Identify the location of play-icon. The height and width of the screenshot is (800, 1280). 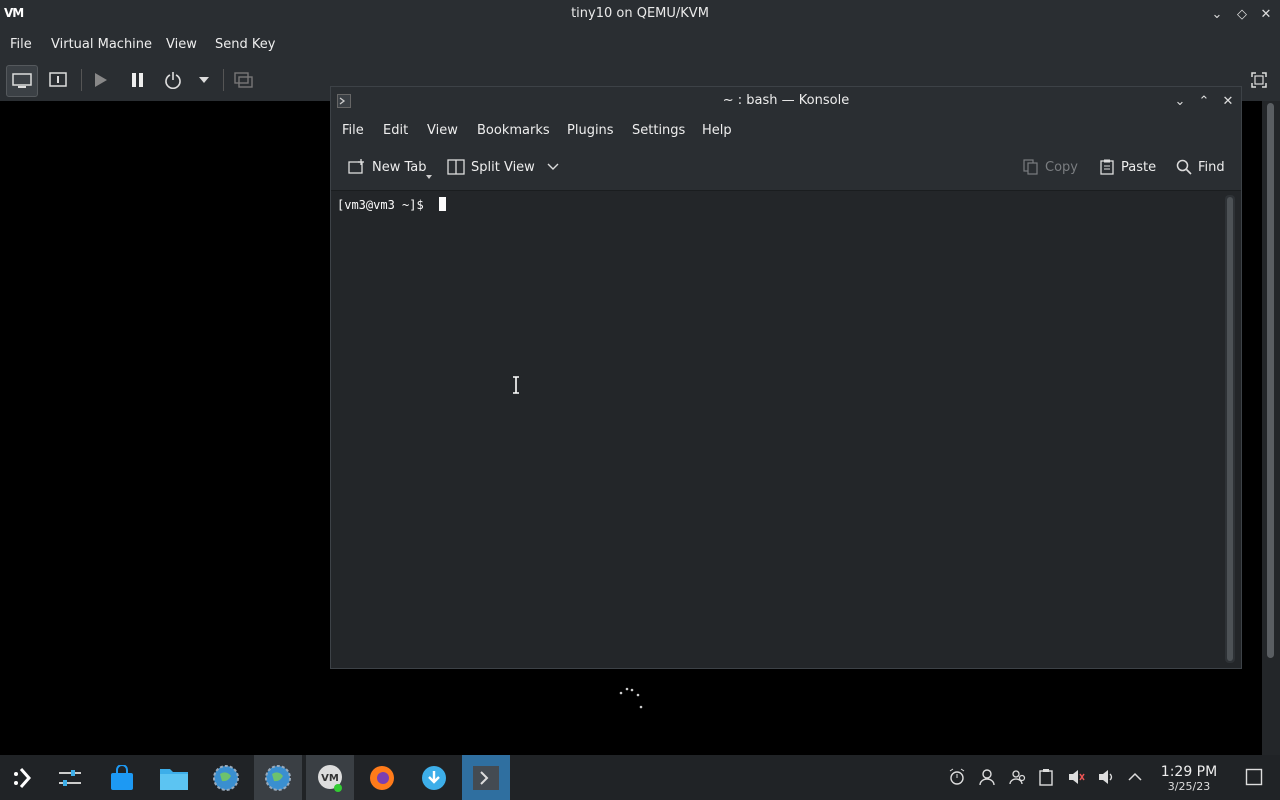
(101, 80).